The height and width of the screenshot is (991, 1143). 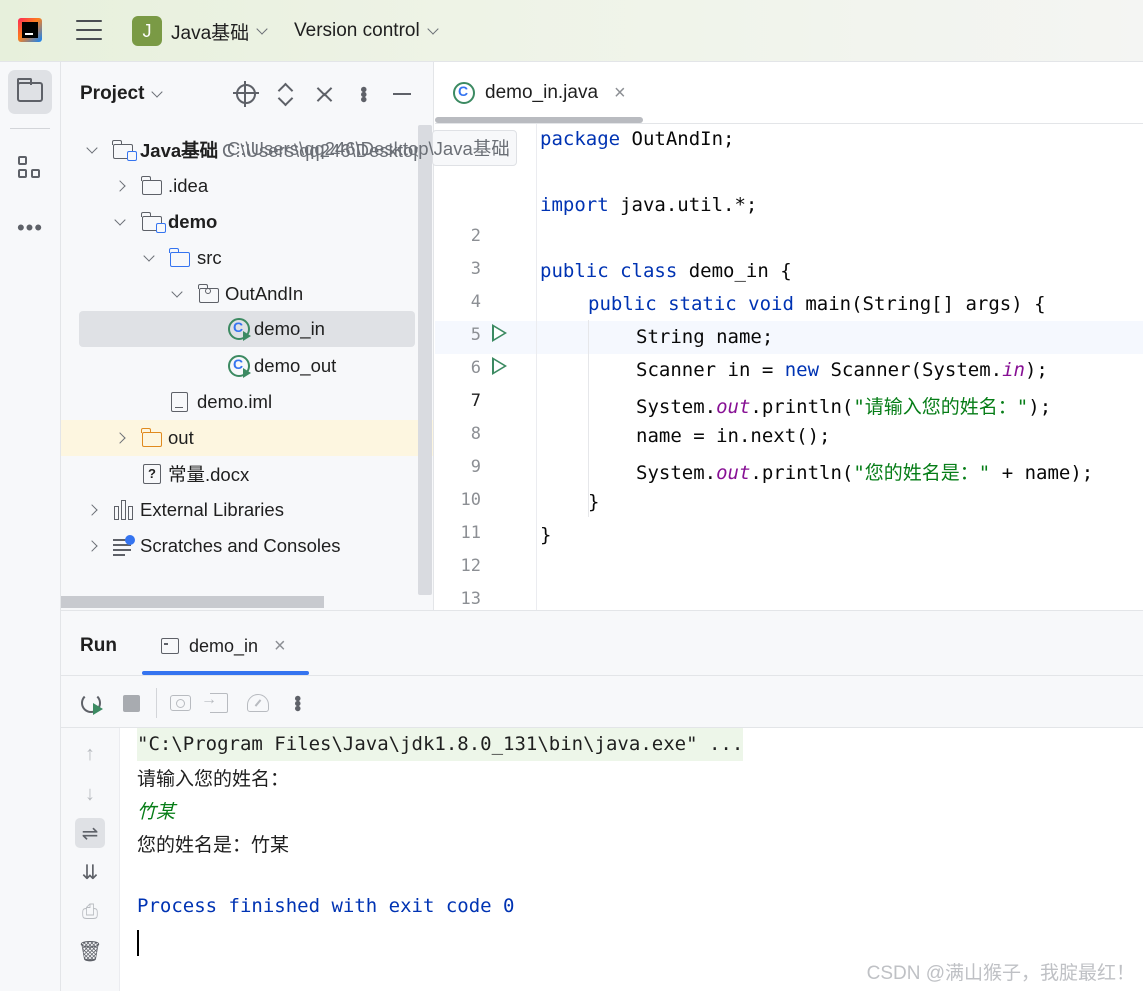 I want to click on version-control-menu: Version control, so click(x=366, y=31).